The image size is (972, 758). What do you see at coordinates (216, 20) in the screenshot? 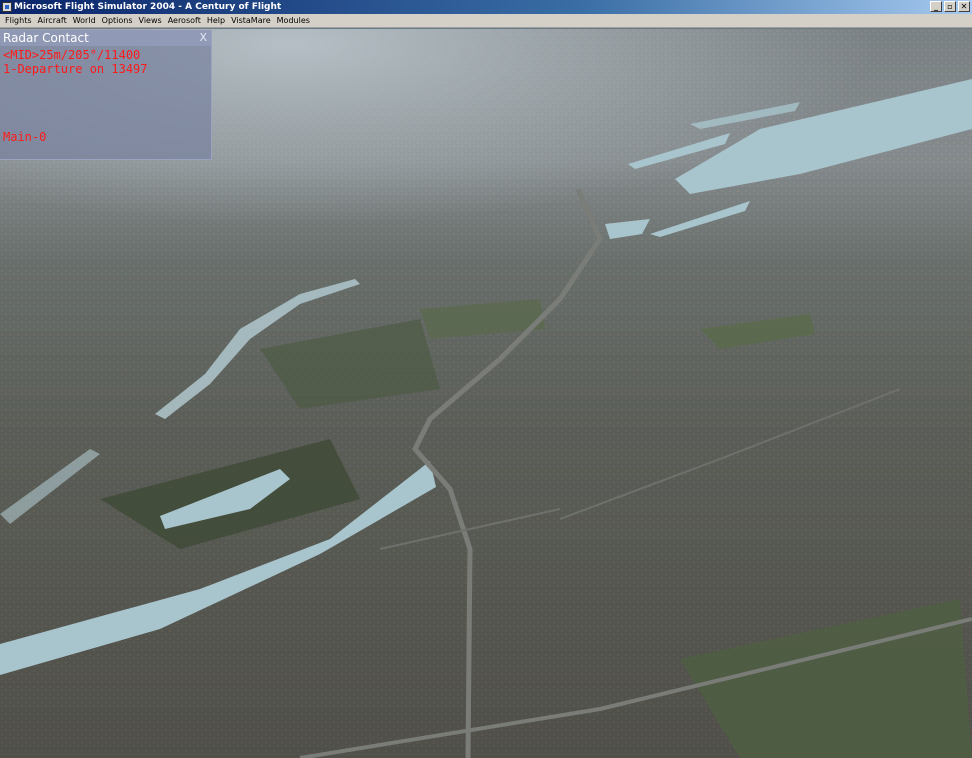
I see `menu-help: Help` at bounding box center [216, 20].